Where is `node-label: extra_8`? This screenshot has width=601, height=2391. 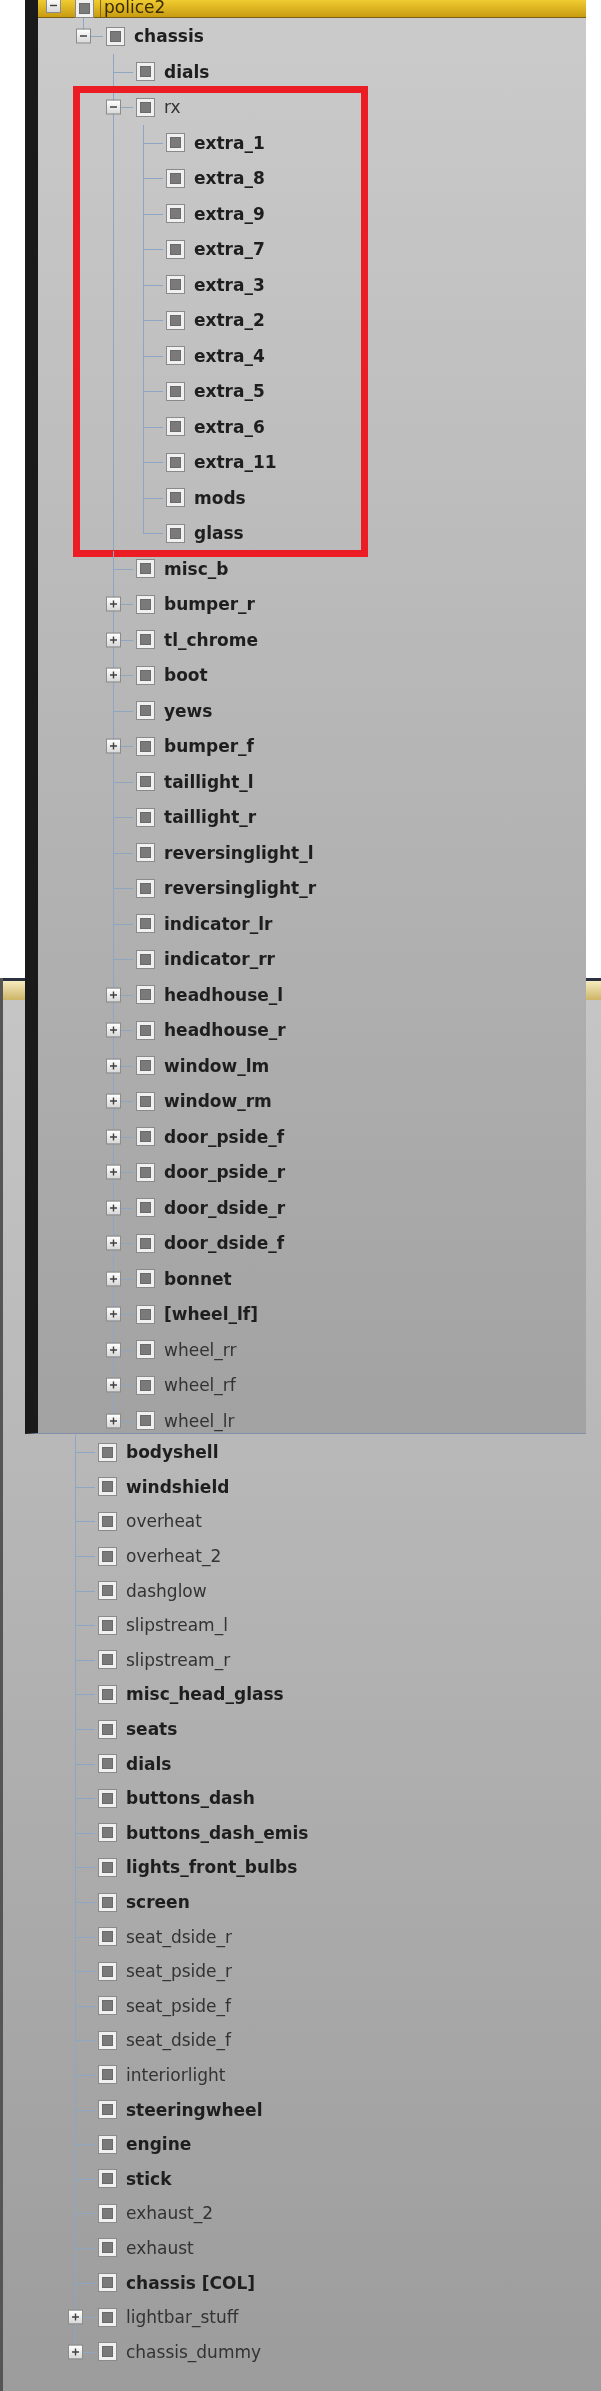
node-label: extra_8 is located at coordinates (229, 178).